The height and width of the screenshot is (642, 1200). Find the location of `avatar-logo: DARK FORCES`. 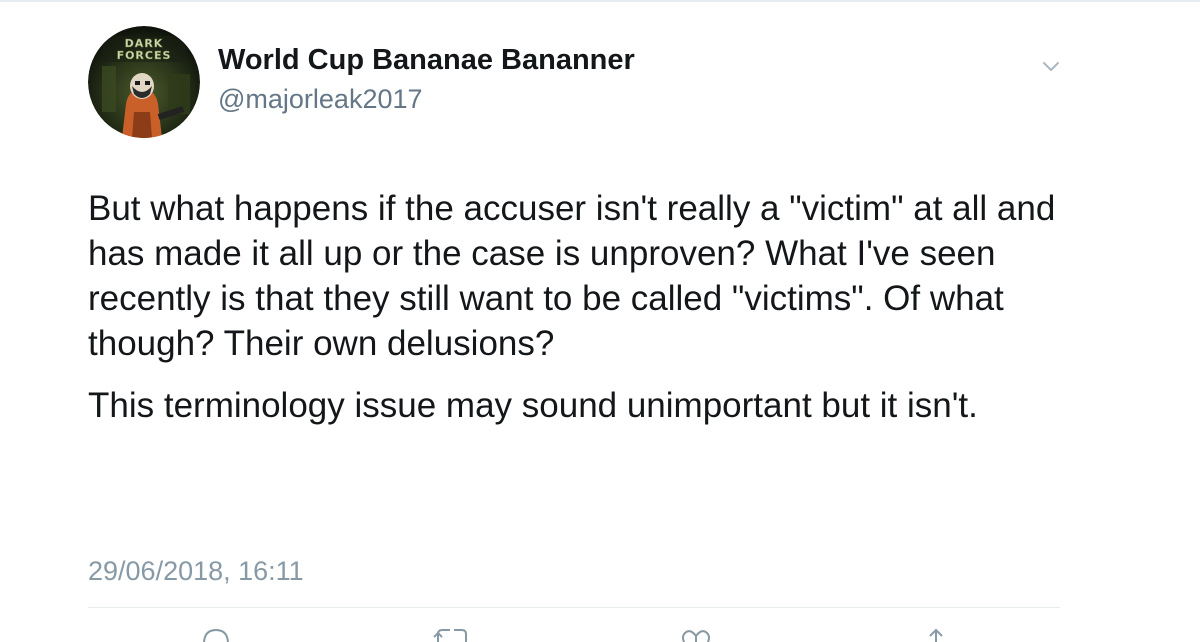

avatar-logo: DARK FORCES is located at coordinates (144, 49).